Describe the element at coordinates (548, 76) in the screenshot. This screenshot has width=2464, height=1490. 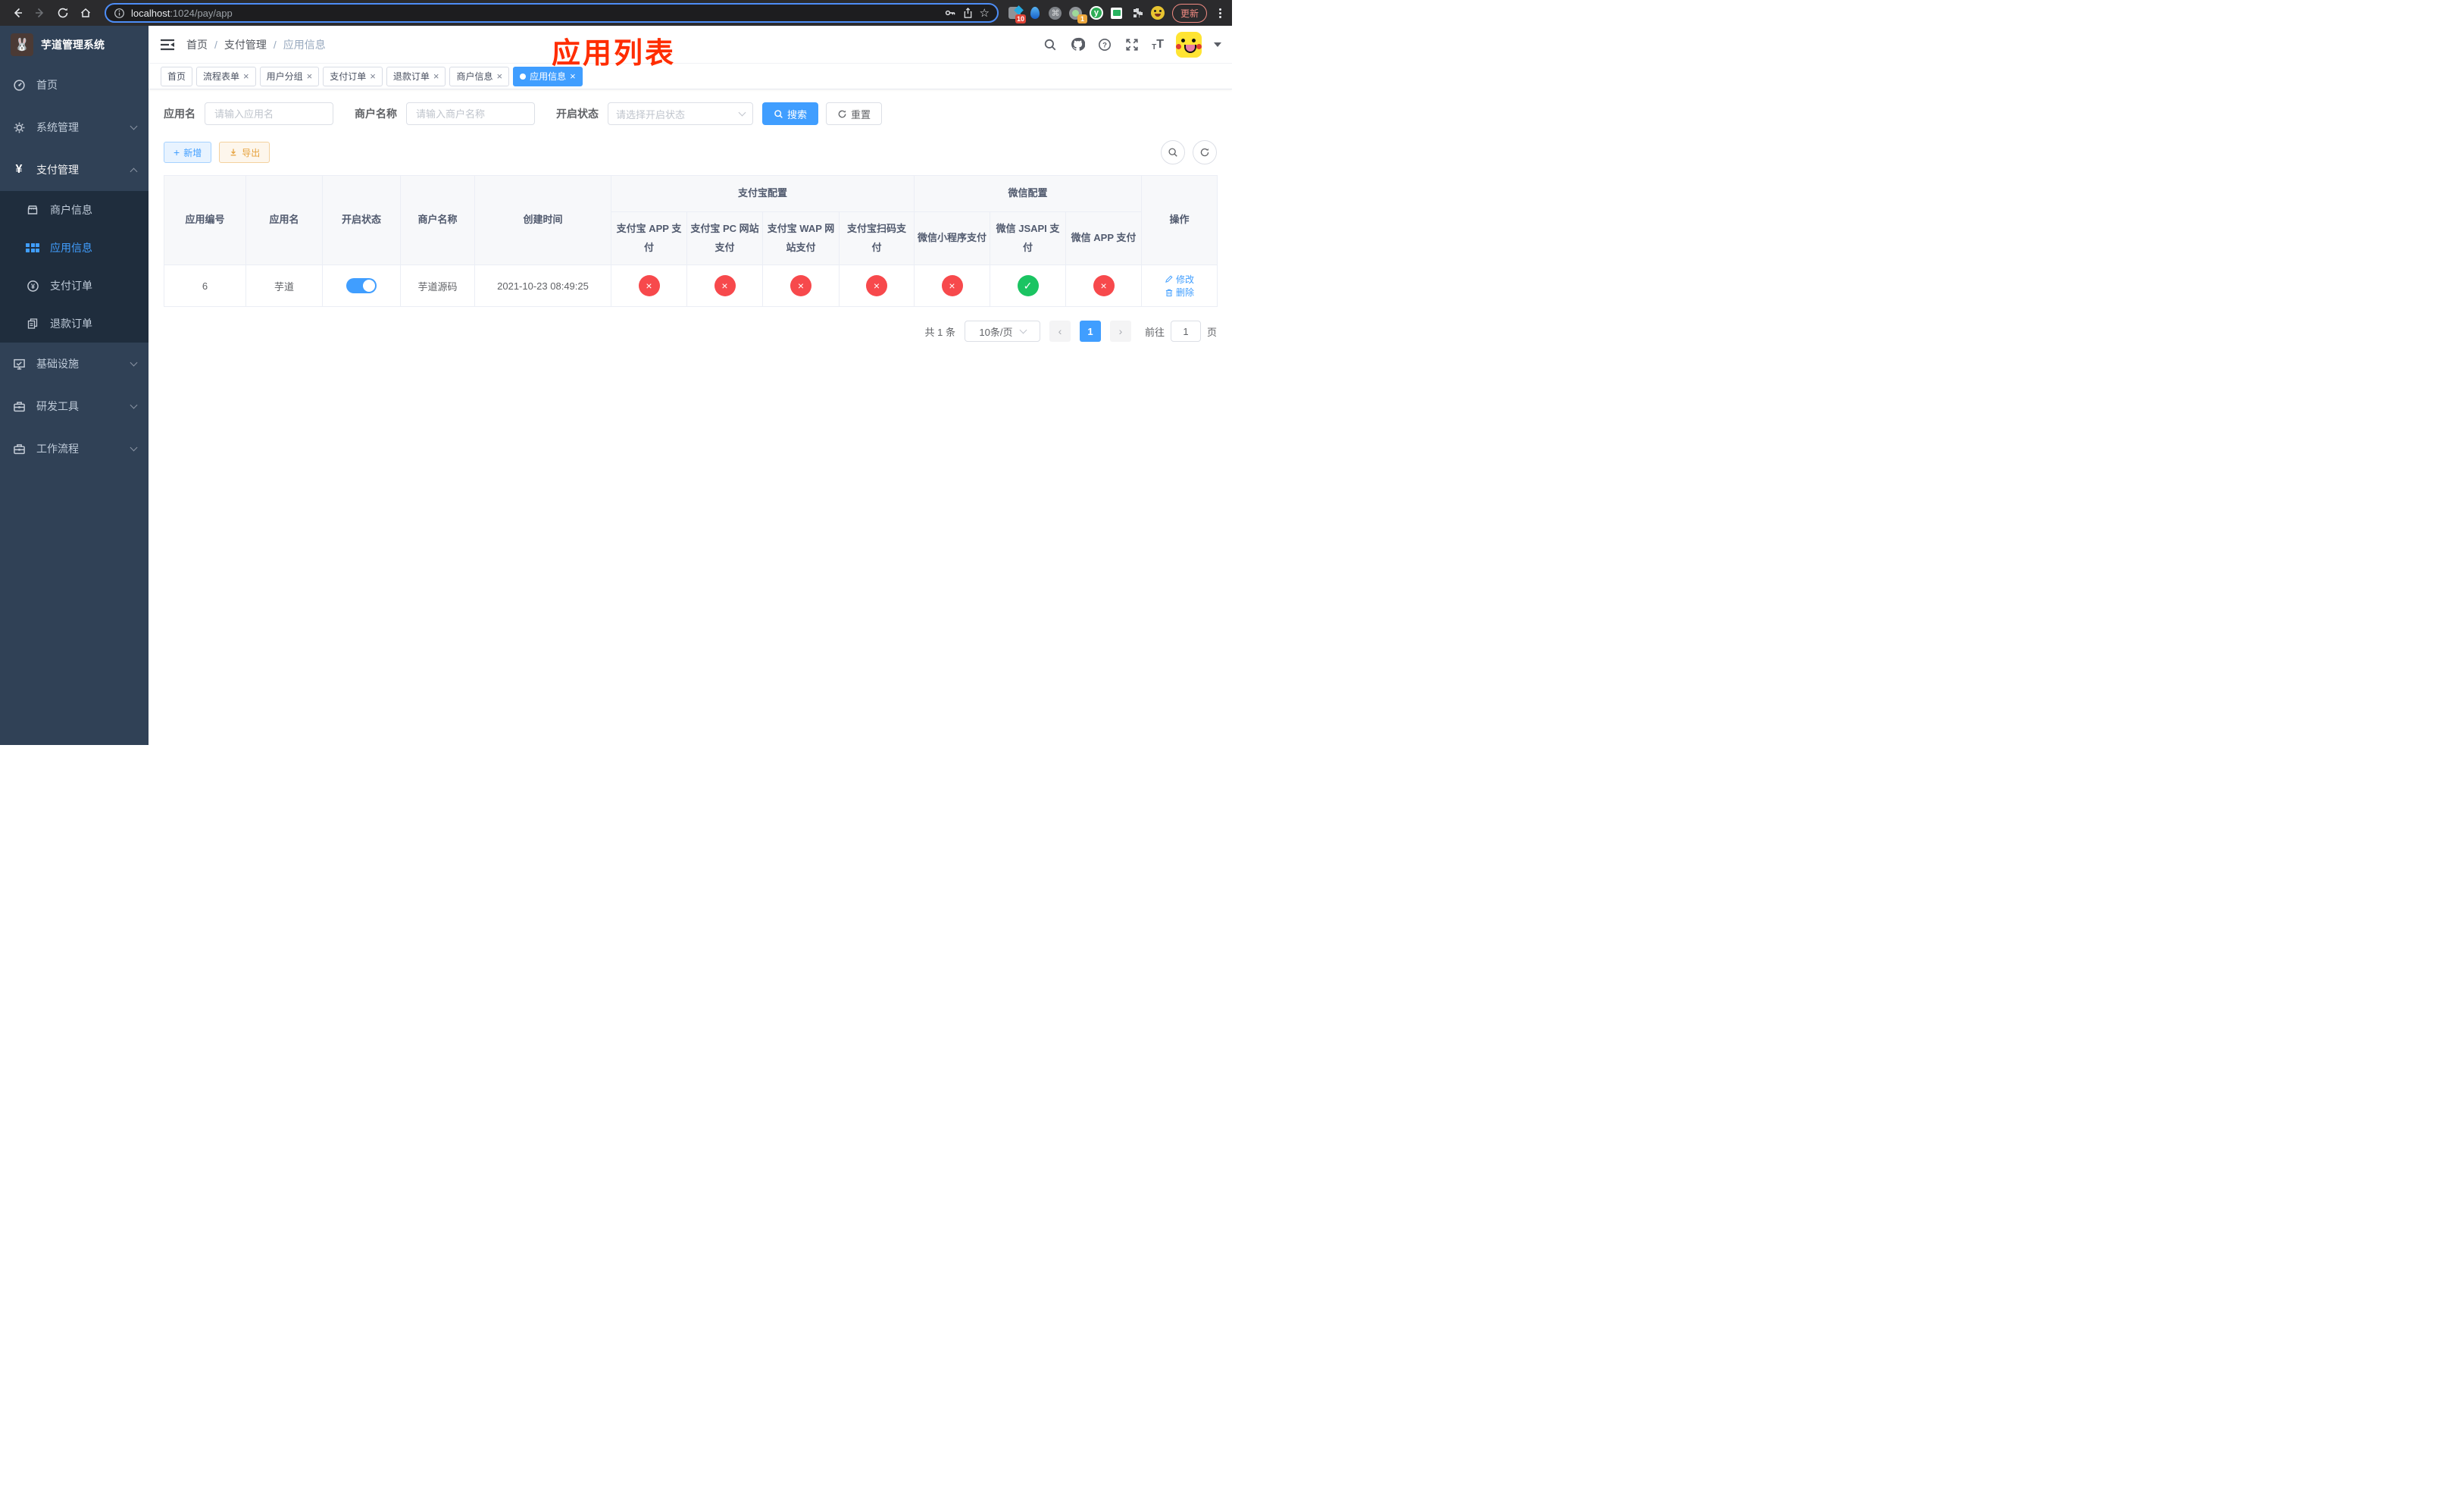
I see `tag-app-info: 应用信息 ×` at that location.